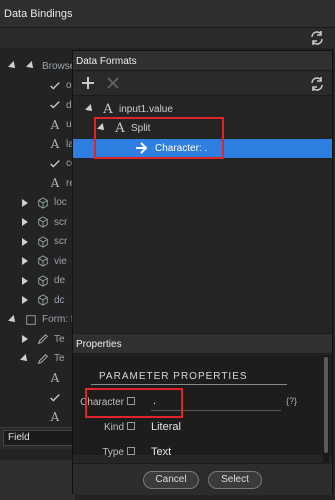 The image size is (335, 500). What do you see at coordinates (326, 405) in the screenshot?
I see `scrollbar-thumb` at bounding box center [326, 405].